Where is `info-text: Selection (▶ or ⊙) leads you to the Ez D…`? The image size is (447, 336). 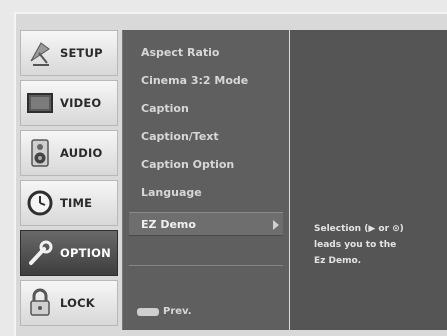 info-text: Selection (▶ or ⊙) leads you to the Ez D… is located at coordinates (378, 245).